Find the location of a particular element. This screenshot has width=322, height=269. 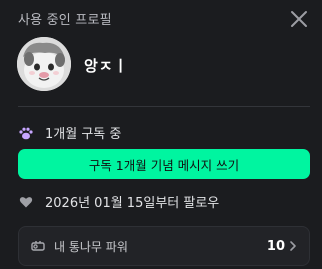

heart-icon is located at coordinates (26, 202).